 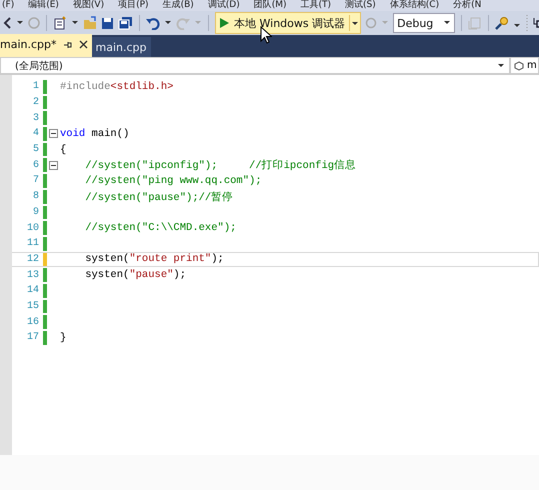 I want to click on file-tab: main.cpp*, so click(x=46, y=45).